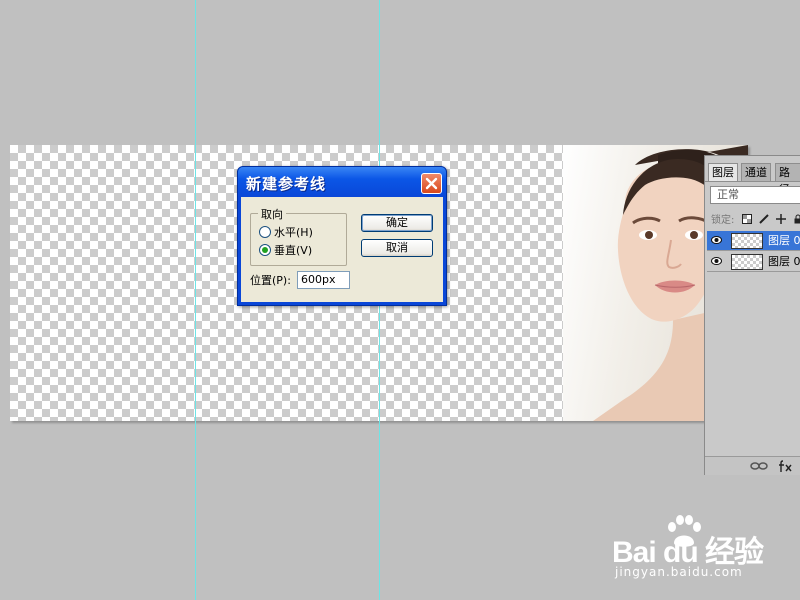  I want to click on close-button, so click(431, 183).